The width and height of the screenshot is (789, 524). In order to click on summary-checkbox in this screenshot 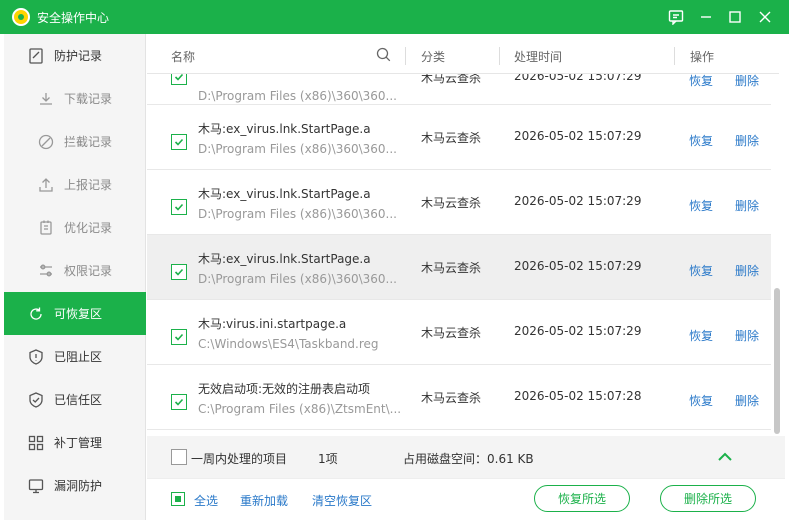, I will do `click(179, 457)`.